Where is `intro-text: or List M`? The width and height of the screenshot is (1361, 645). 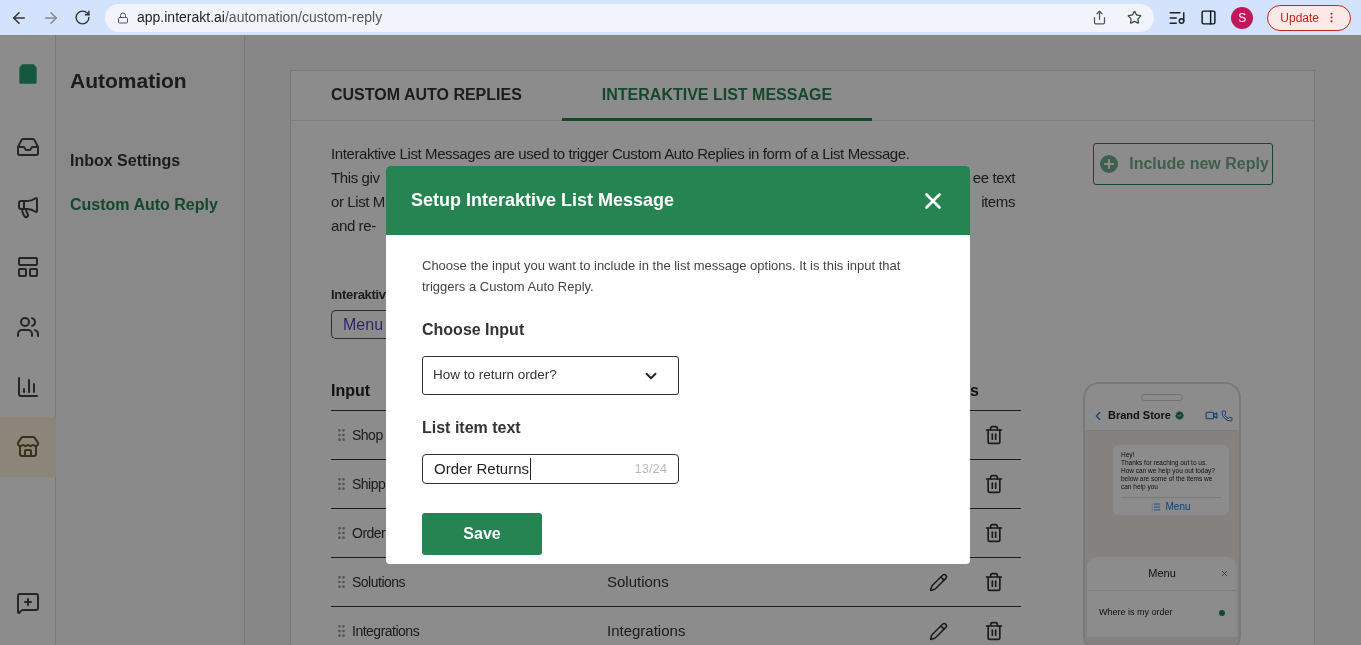
intro-text: or List M is located at coordinates (358, 202).